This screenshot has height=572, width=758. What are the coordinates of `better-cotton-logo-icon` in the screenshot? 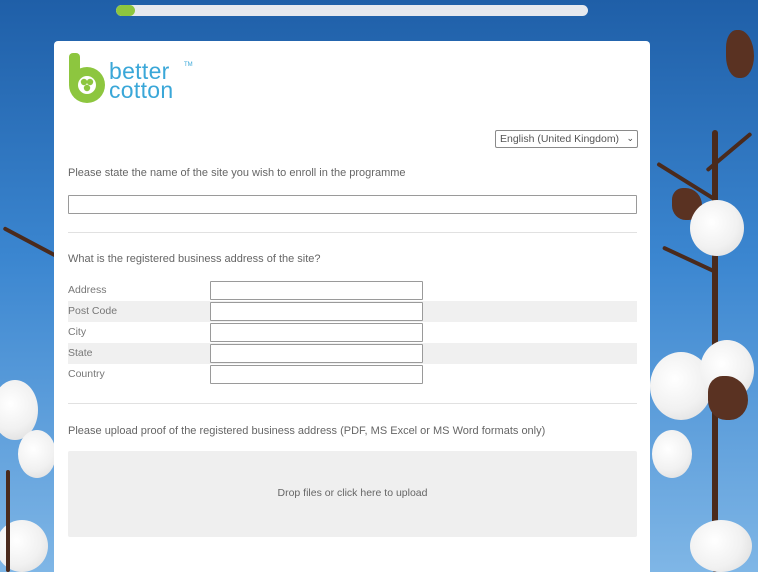 It's located at (87, 78).